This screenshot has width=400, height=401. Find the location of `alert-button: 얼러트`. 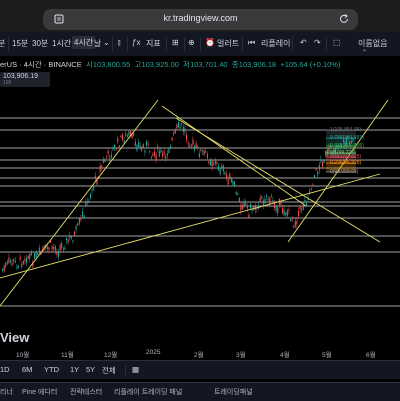

alert-button: 얼러트 is located at coordinates (228, 43).